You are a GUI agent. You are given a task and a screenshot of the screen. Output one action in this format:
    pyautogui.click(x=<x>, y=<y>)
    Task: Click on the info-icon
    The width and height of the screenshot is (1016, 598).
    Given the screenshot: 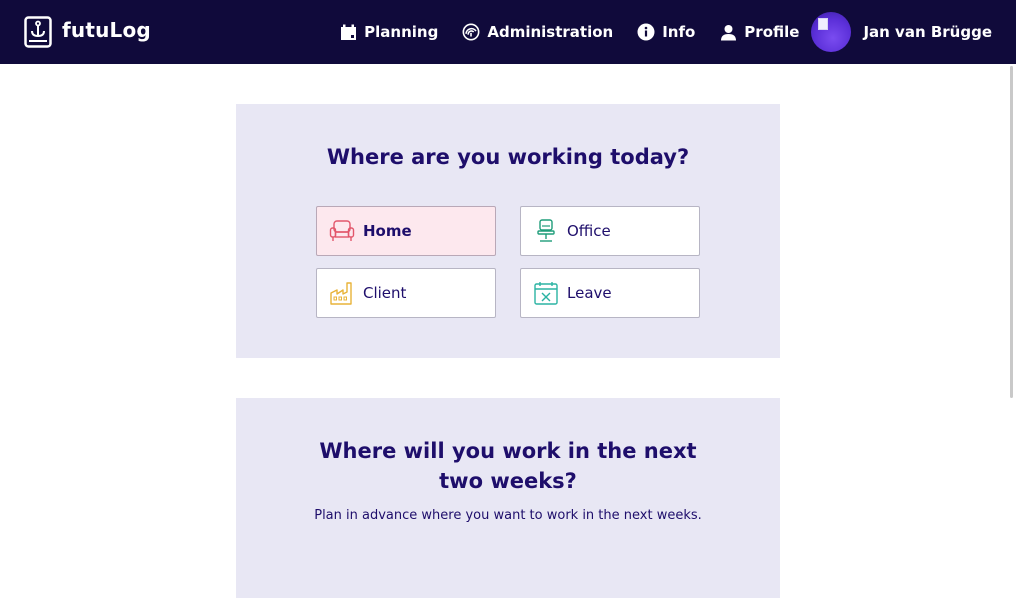 What is the action you would take?
    pyautogui.click(x=646, y=32)
    